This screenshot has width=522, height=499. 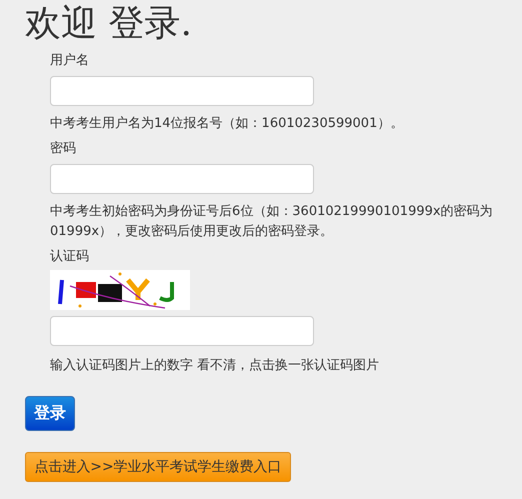 I want to click on refresh-captcha-link: 看不清，点击换一张认证码图片, so click(x=288, y=366).